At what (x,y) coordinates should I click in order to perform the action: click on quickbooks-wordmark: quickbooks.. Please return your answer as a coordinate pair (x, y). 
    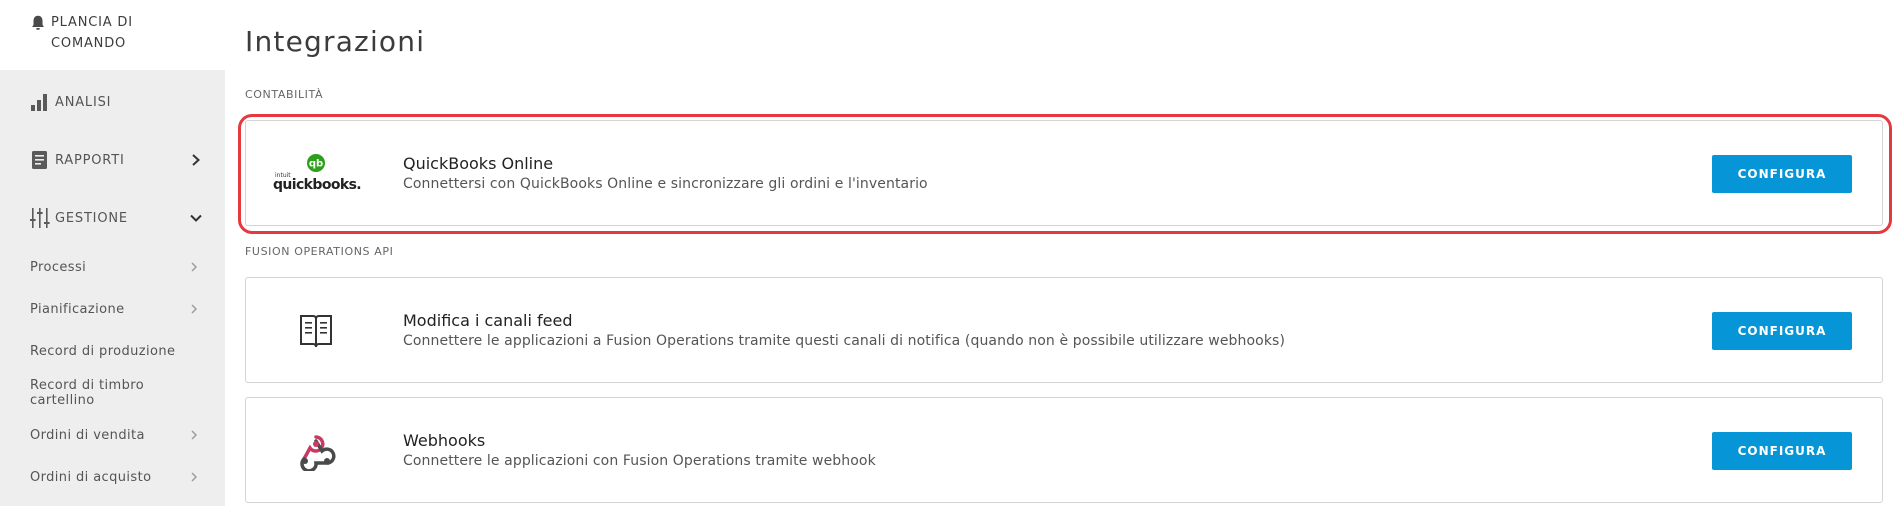
    Looking at the image, I should click on (317, 185).